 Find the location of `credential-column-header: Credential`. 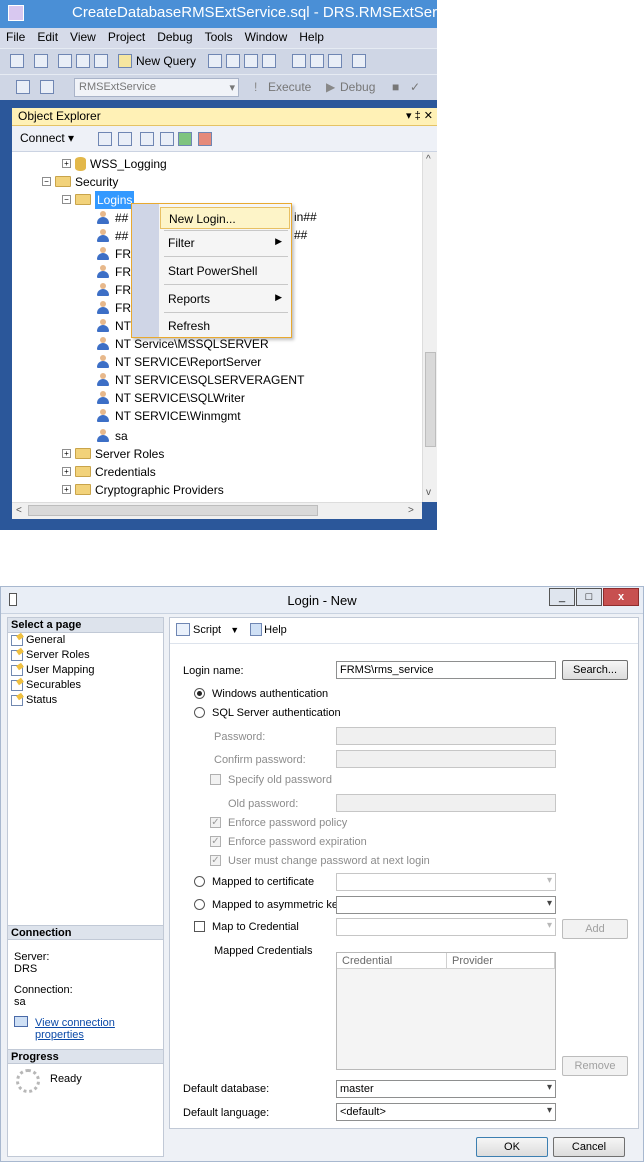

credential-column-header: Credential is located at coordinates (392, 961).